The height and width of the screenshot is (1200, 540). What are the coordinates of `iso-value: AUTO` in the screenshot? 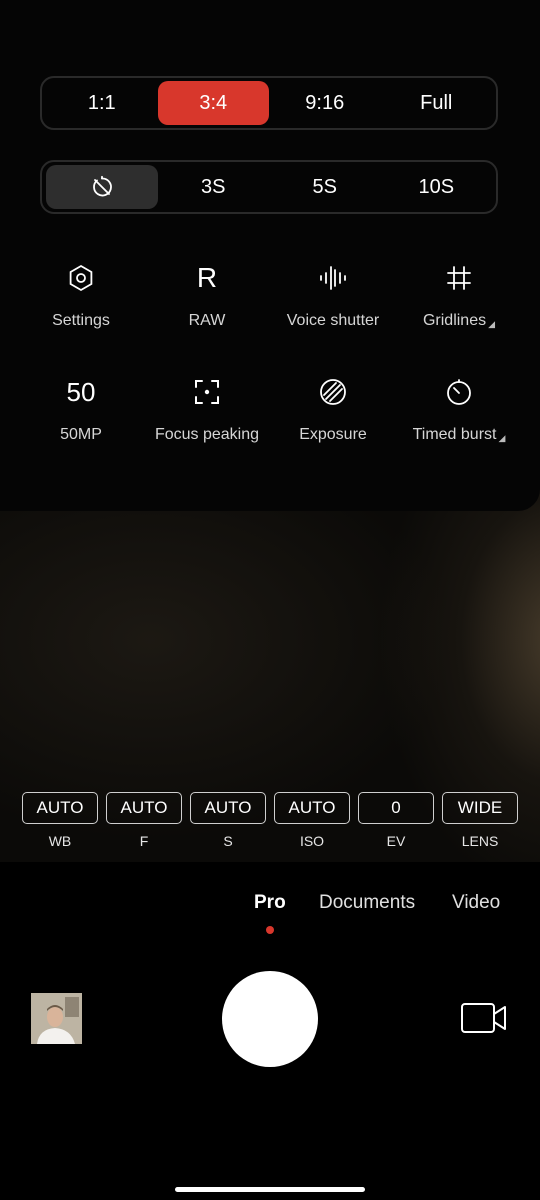 It's located at (312, 808).